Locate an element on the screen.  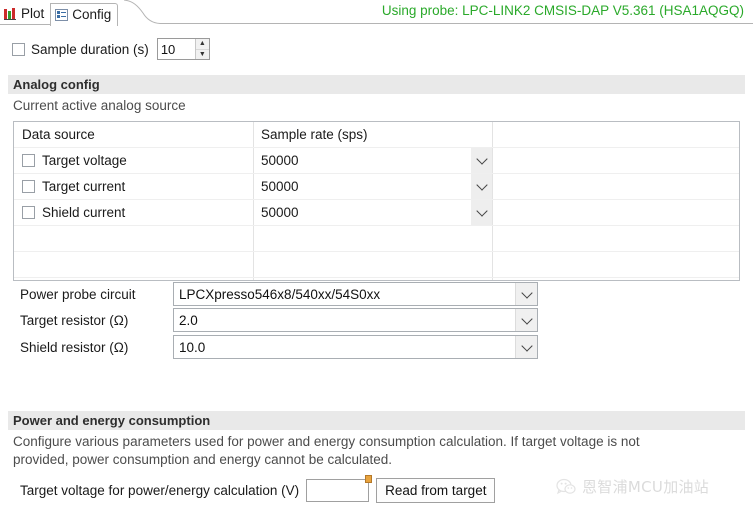
row-checkbox-shield-current is located at coordinates (28, 212).